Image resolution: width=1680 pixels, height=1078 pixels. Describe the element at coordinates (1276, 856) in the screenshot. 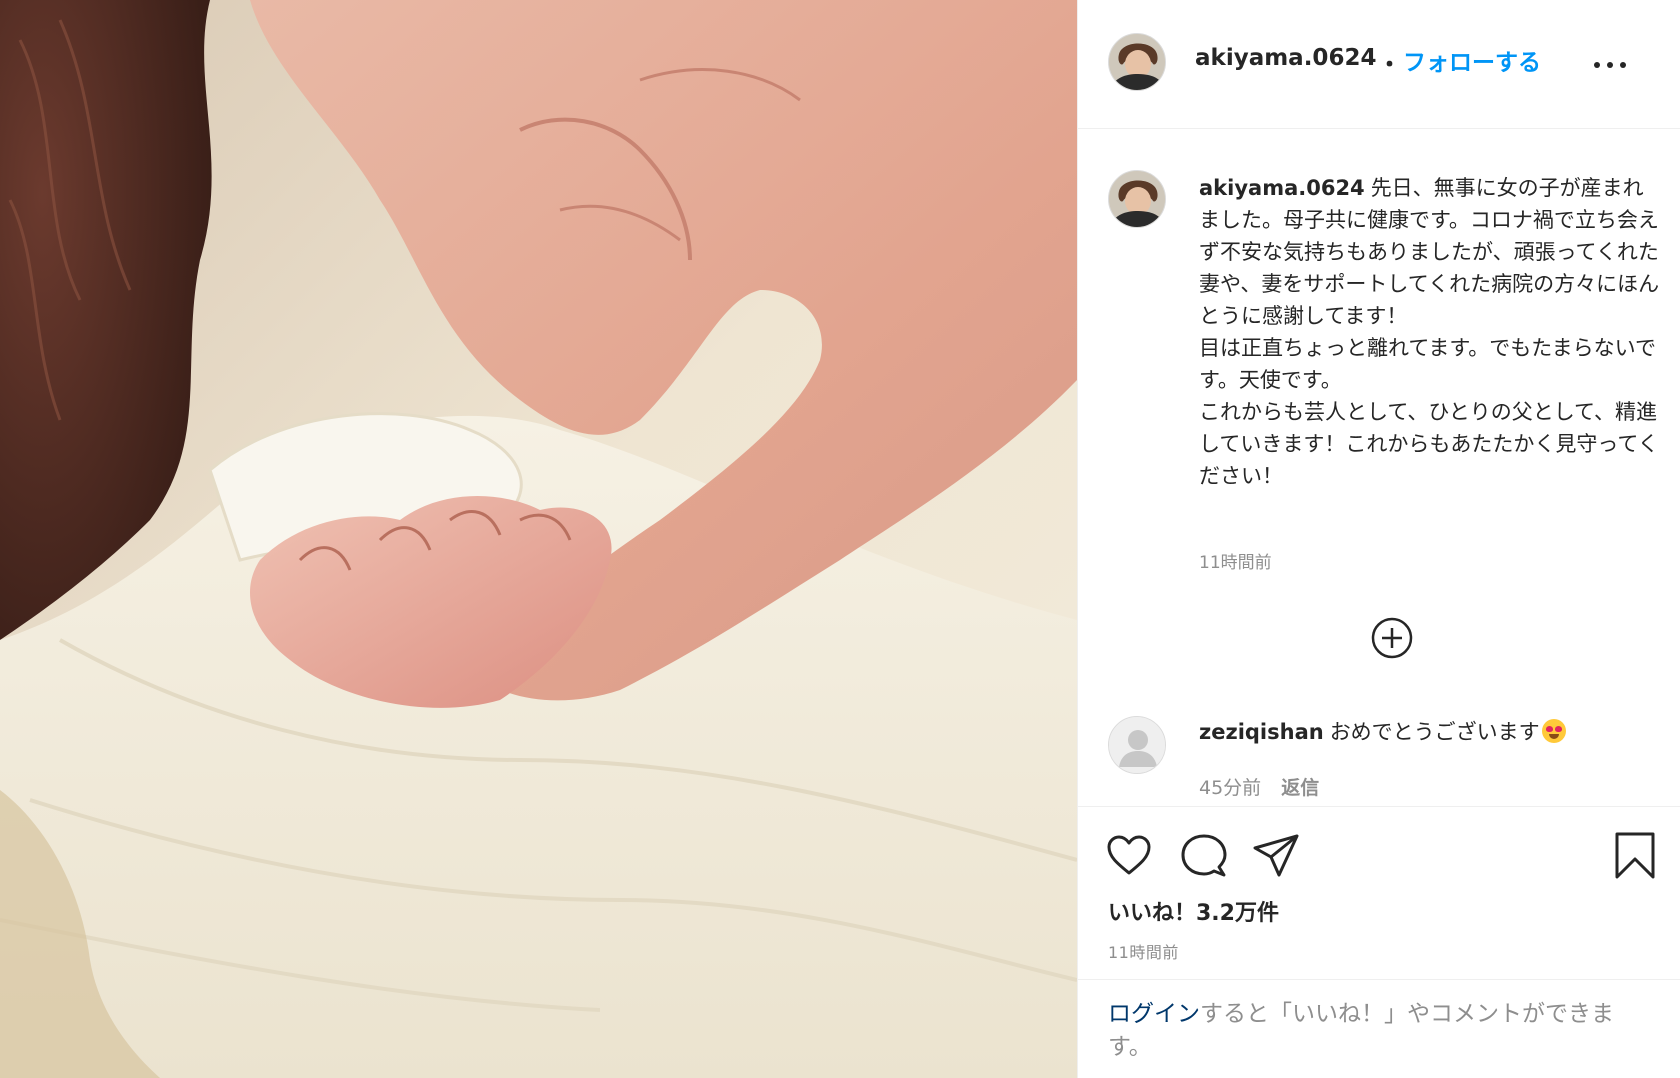

I see `share-icon` at that location.